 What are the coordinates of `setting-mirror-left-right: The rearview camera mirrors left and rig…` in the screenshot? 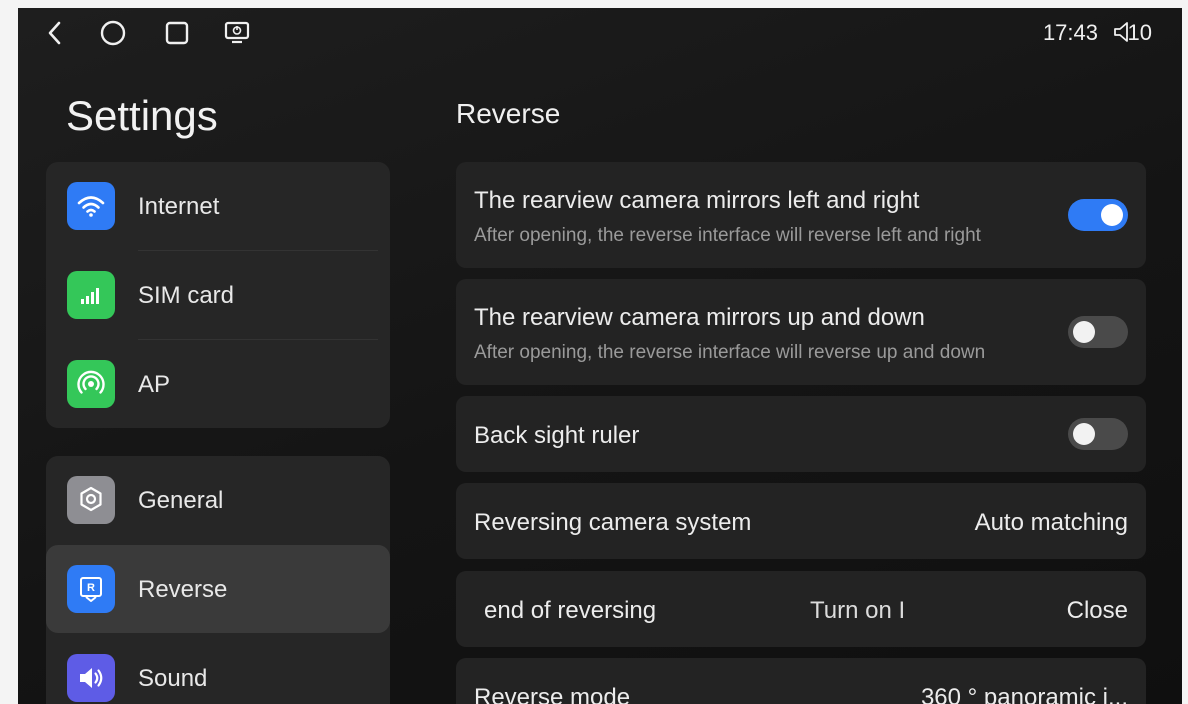 It's located at (801, 215).